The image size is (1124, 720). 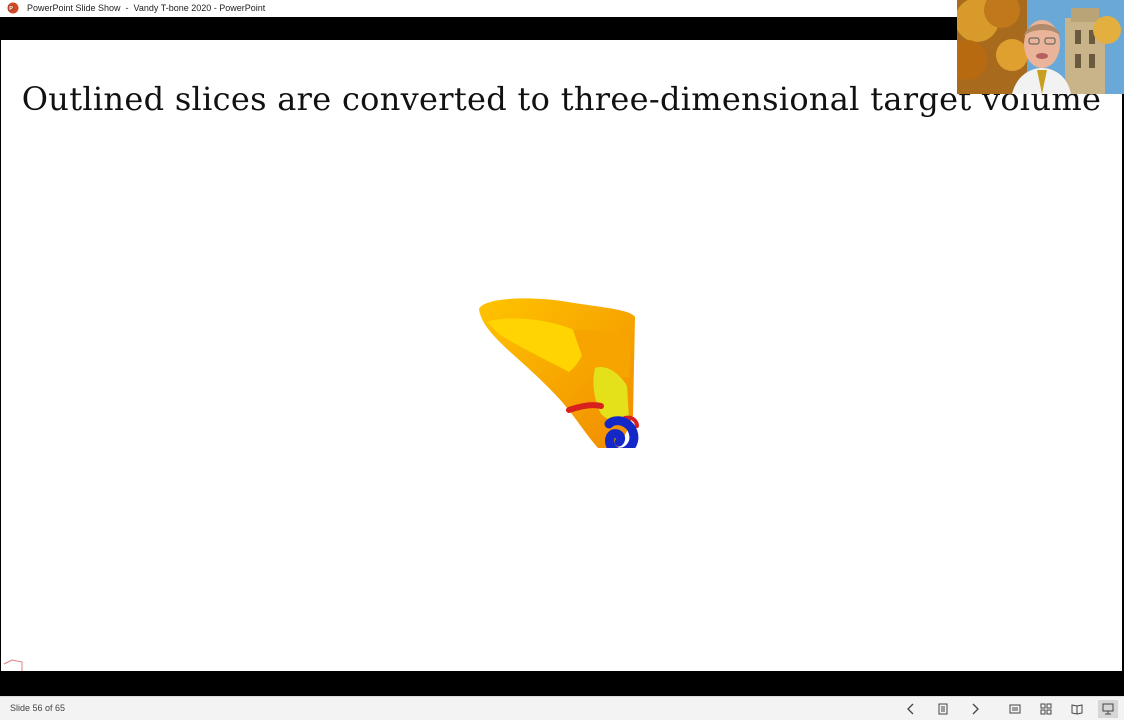 I want to click on previous-icon, so click(x=910, y=709).